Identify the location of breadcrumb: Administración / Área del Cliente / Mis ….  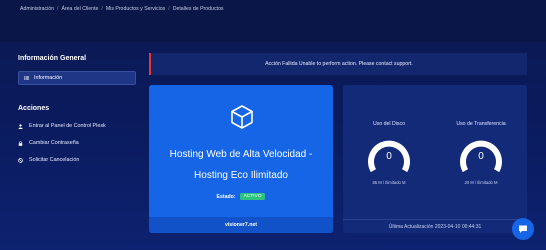
(121, 9).